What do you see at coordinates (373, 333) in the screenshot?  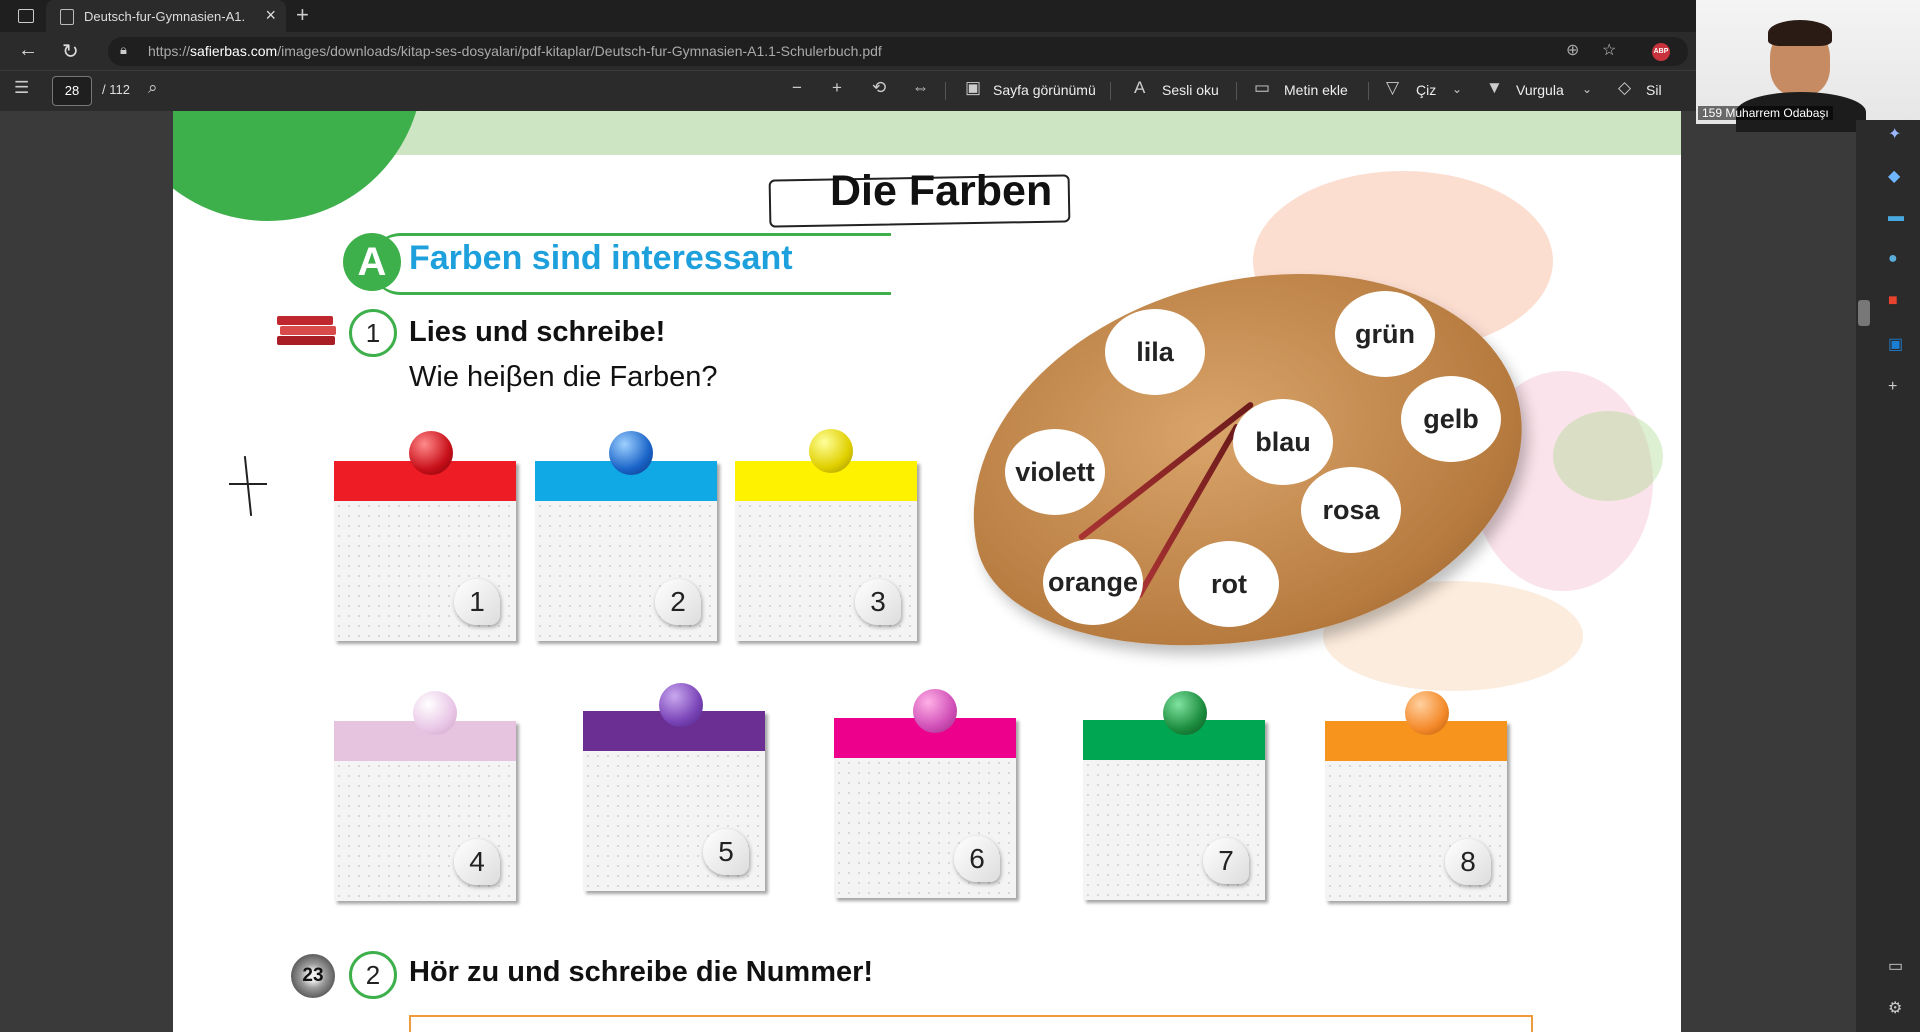 I see `exercise-number: 1` at bounding box center [373, 333].